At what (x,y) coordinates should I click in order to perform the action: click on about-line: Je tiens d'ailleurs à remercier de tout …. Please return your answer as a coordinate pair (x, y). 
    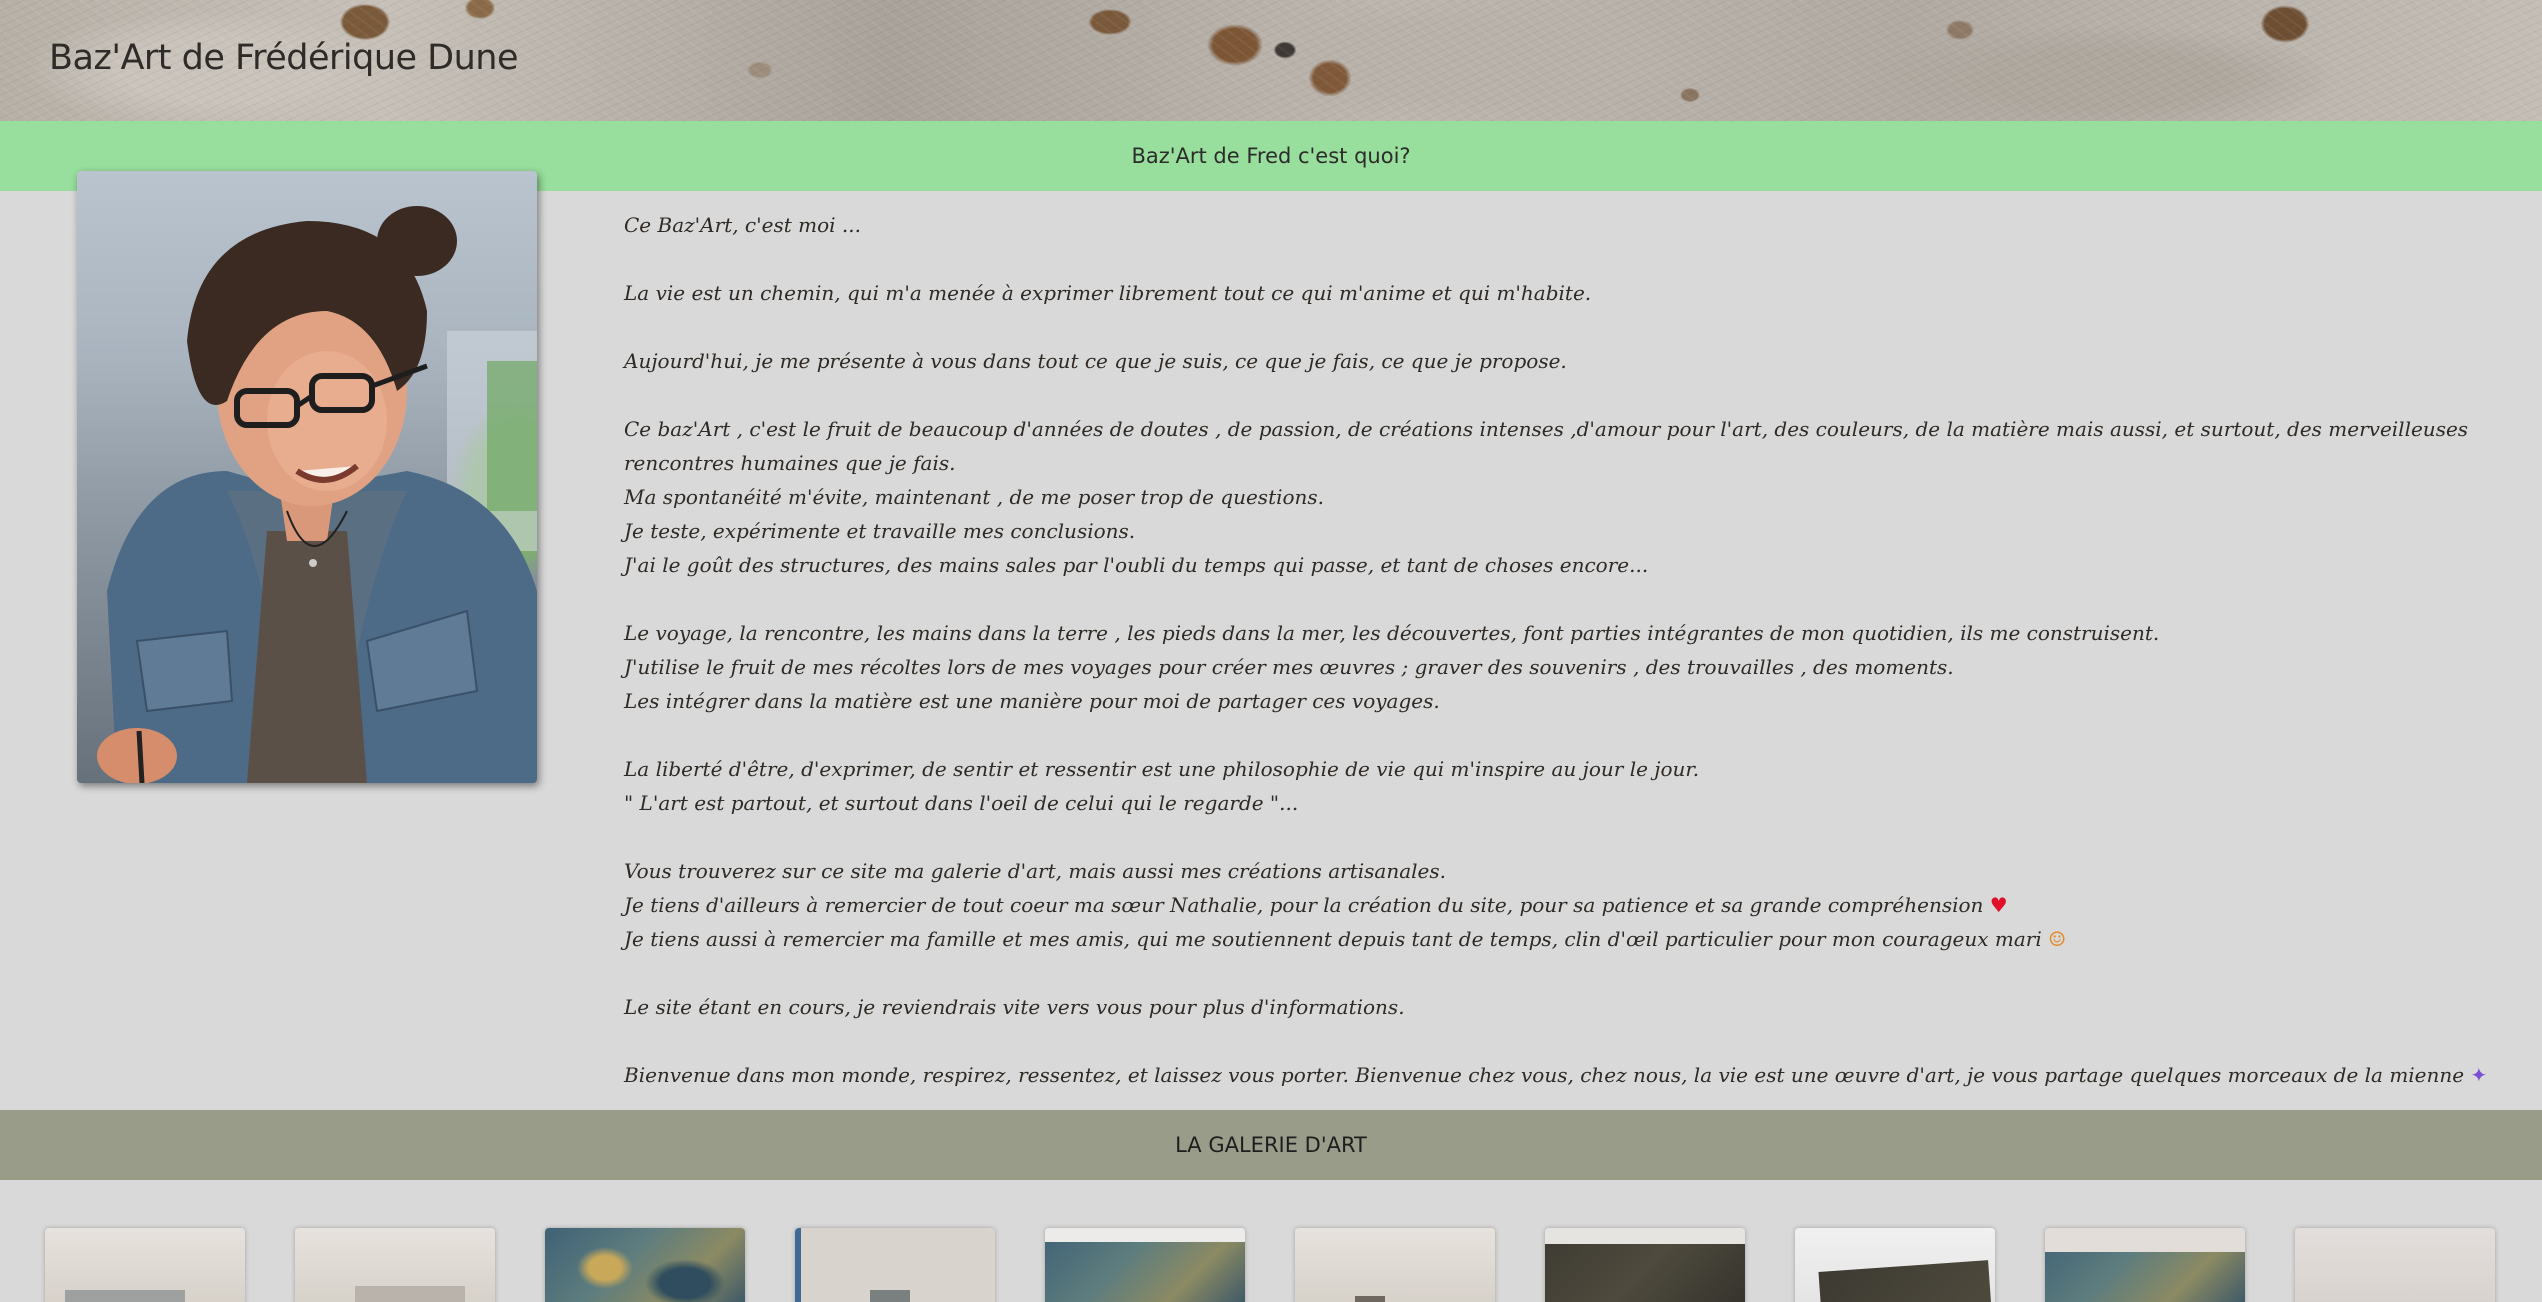
    Looking at the image, I should click on (1564, 905).